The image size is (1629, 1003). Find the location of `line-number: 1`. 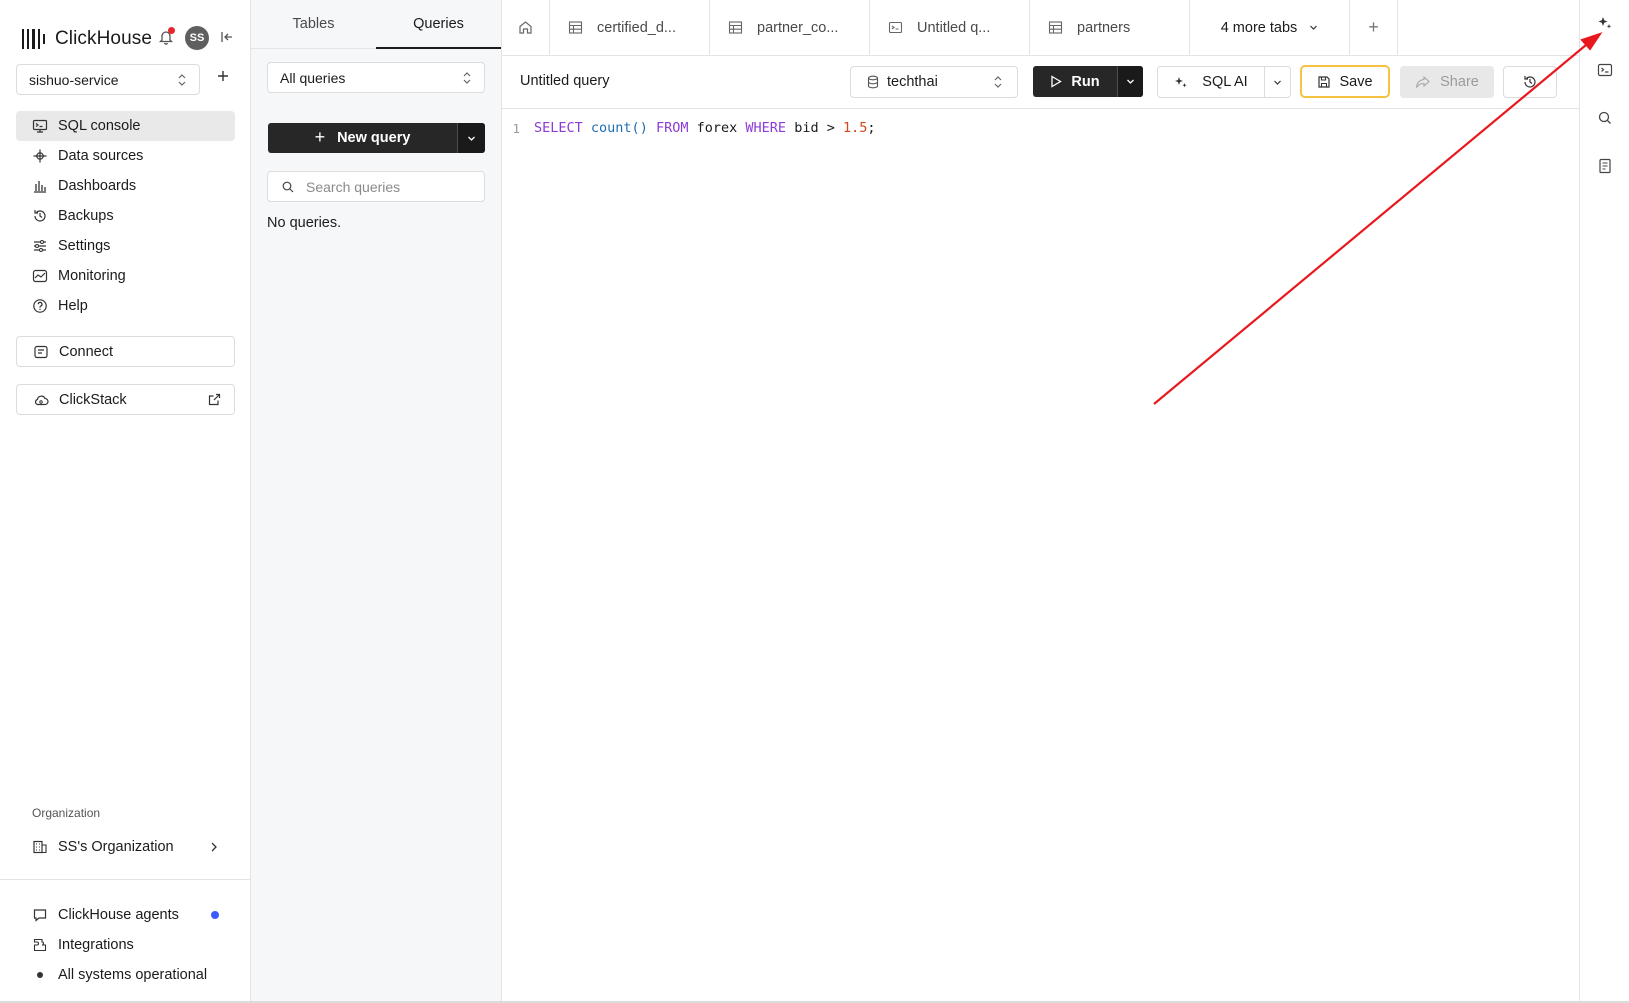

line-number: 1 is located at coordinates (516, 128).